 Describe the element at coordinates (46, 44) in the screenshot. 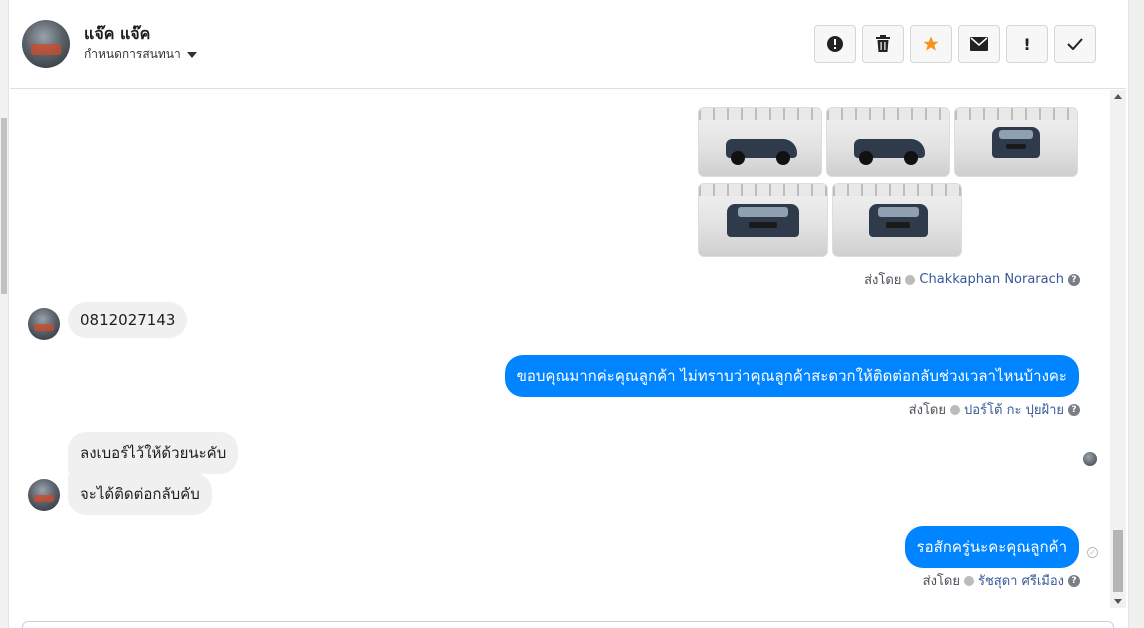

I see `contact-avatar` at that location.